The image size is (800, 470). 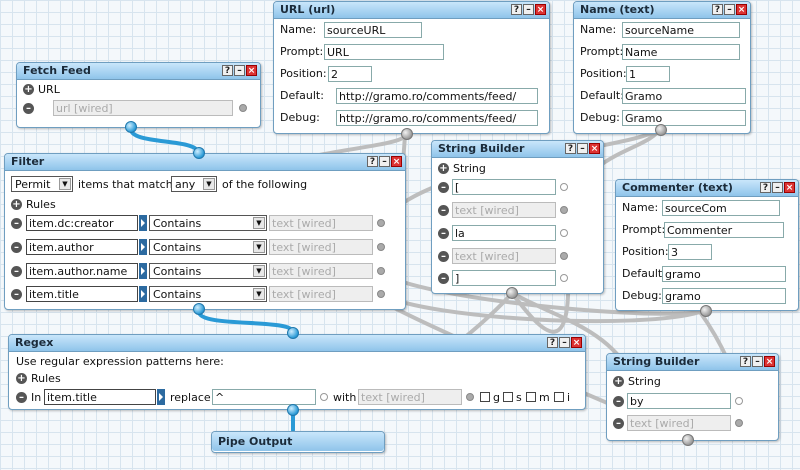 I want to click on commenter-input-titlebar: Commenter (text) ? – ×, so click(x=707, y=188).